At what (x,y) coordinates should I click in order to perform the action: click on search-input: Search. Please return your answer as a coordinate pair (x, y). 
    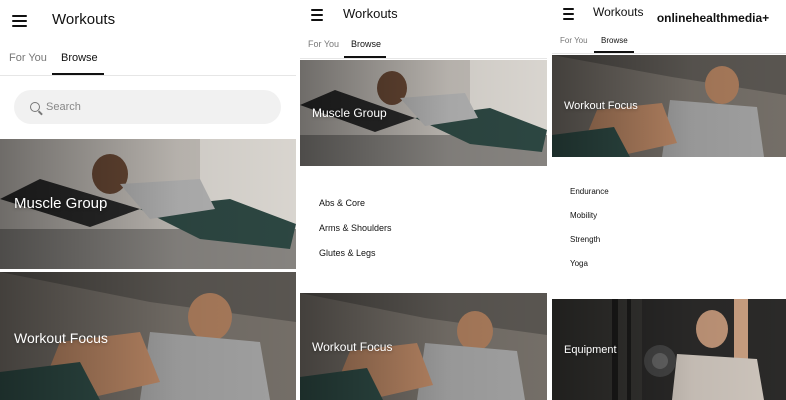
    Looking at the image, I should click on (147, 107).